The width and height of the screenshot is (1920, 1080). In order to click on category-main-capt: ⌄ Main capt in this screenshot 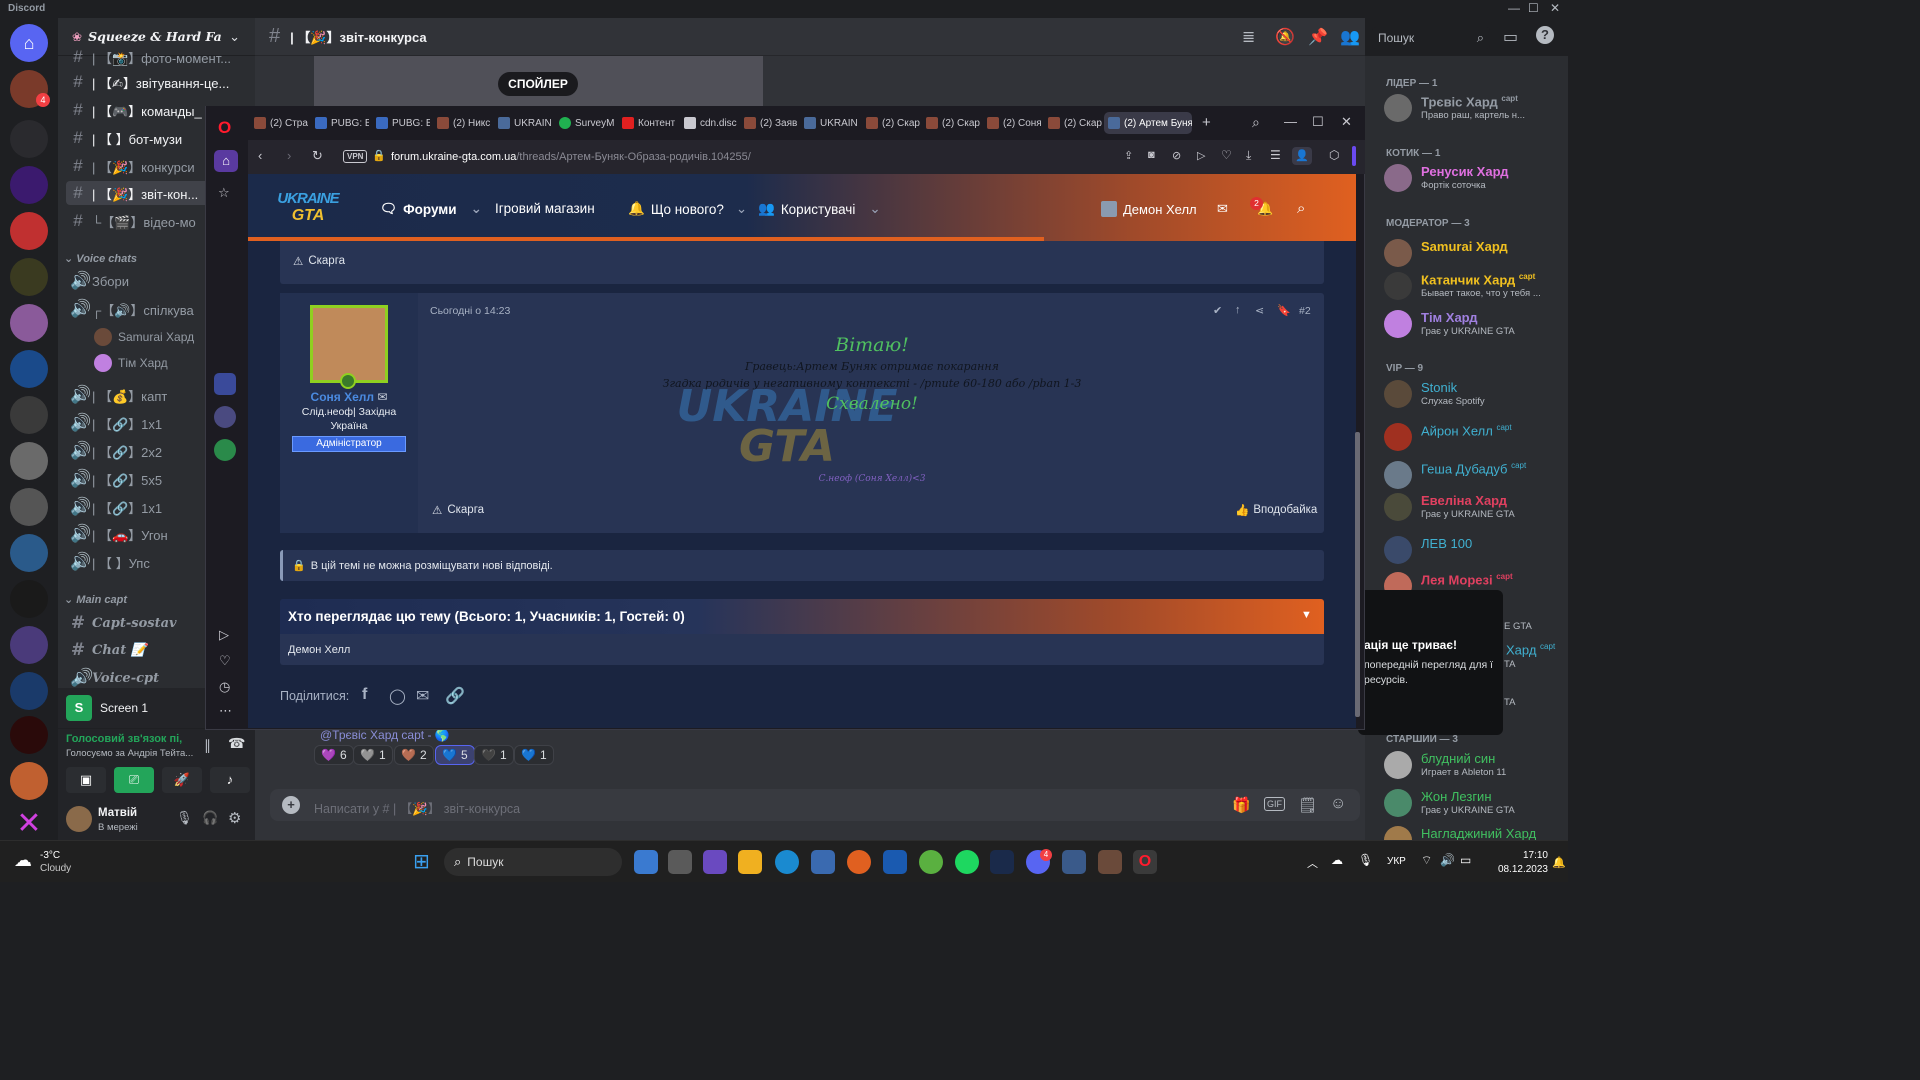, I will do `click(95, 599)`.